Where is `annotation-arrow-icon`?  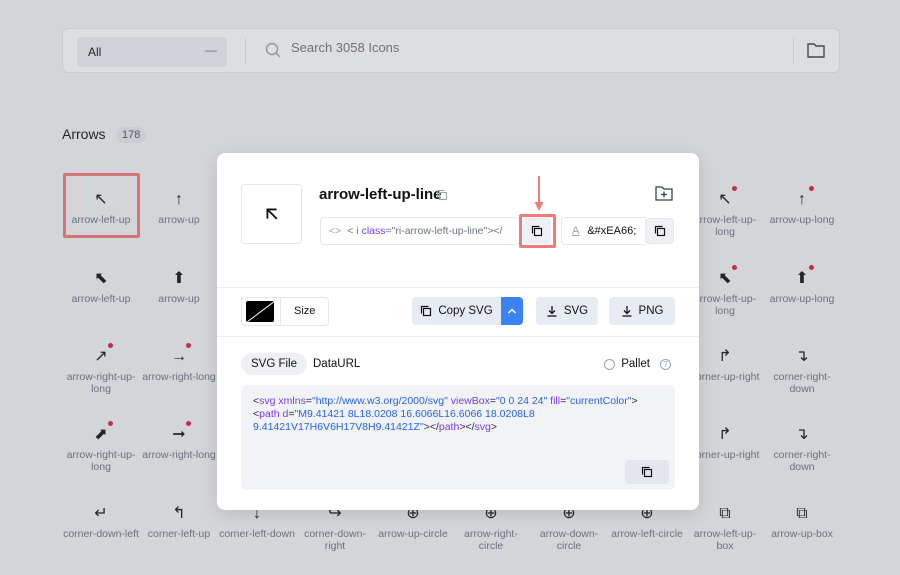
annotation-arrow-icon is located at coordinates (539, 193).